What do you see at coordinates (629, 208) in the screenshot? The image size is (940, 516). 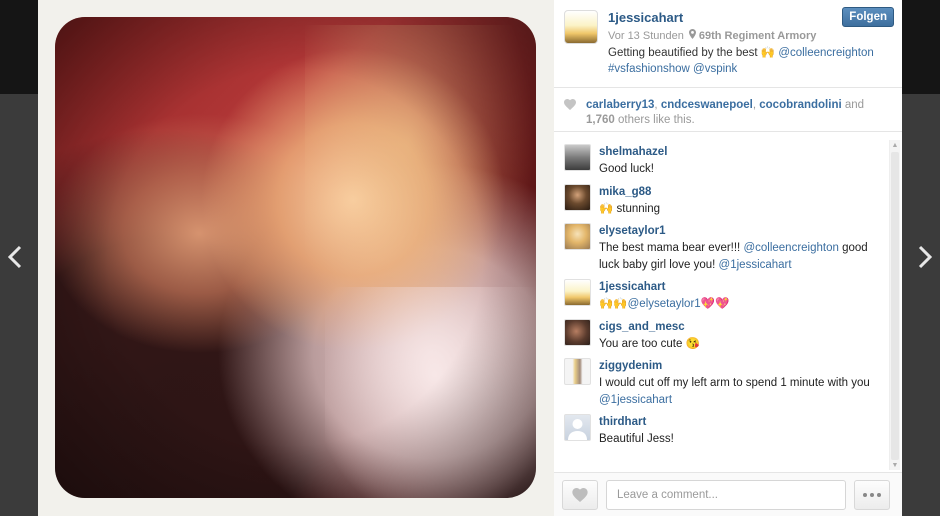 I see `comment-text: 🙌 stunning` at bounding box center [629, 208].